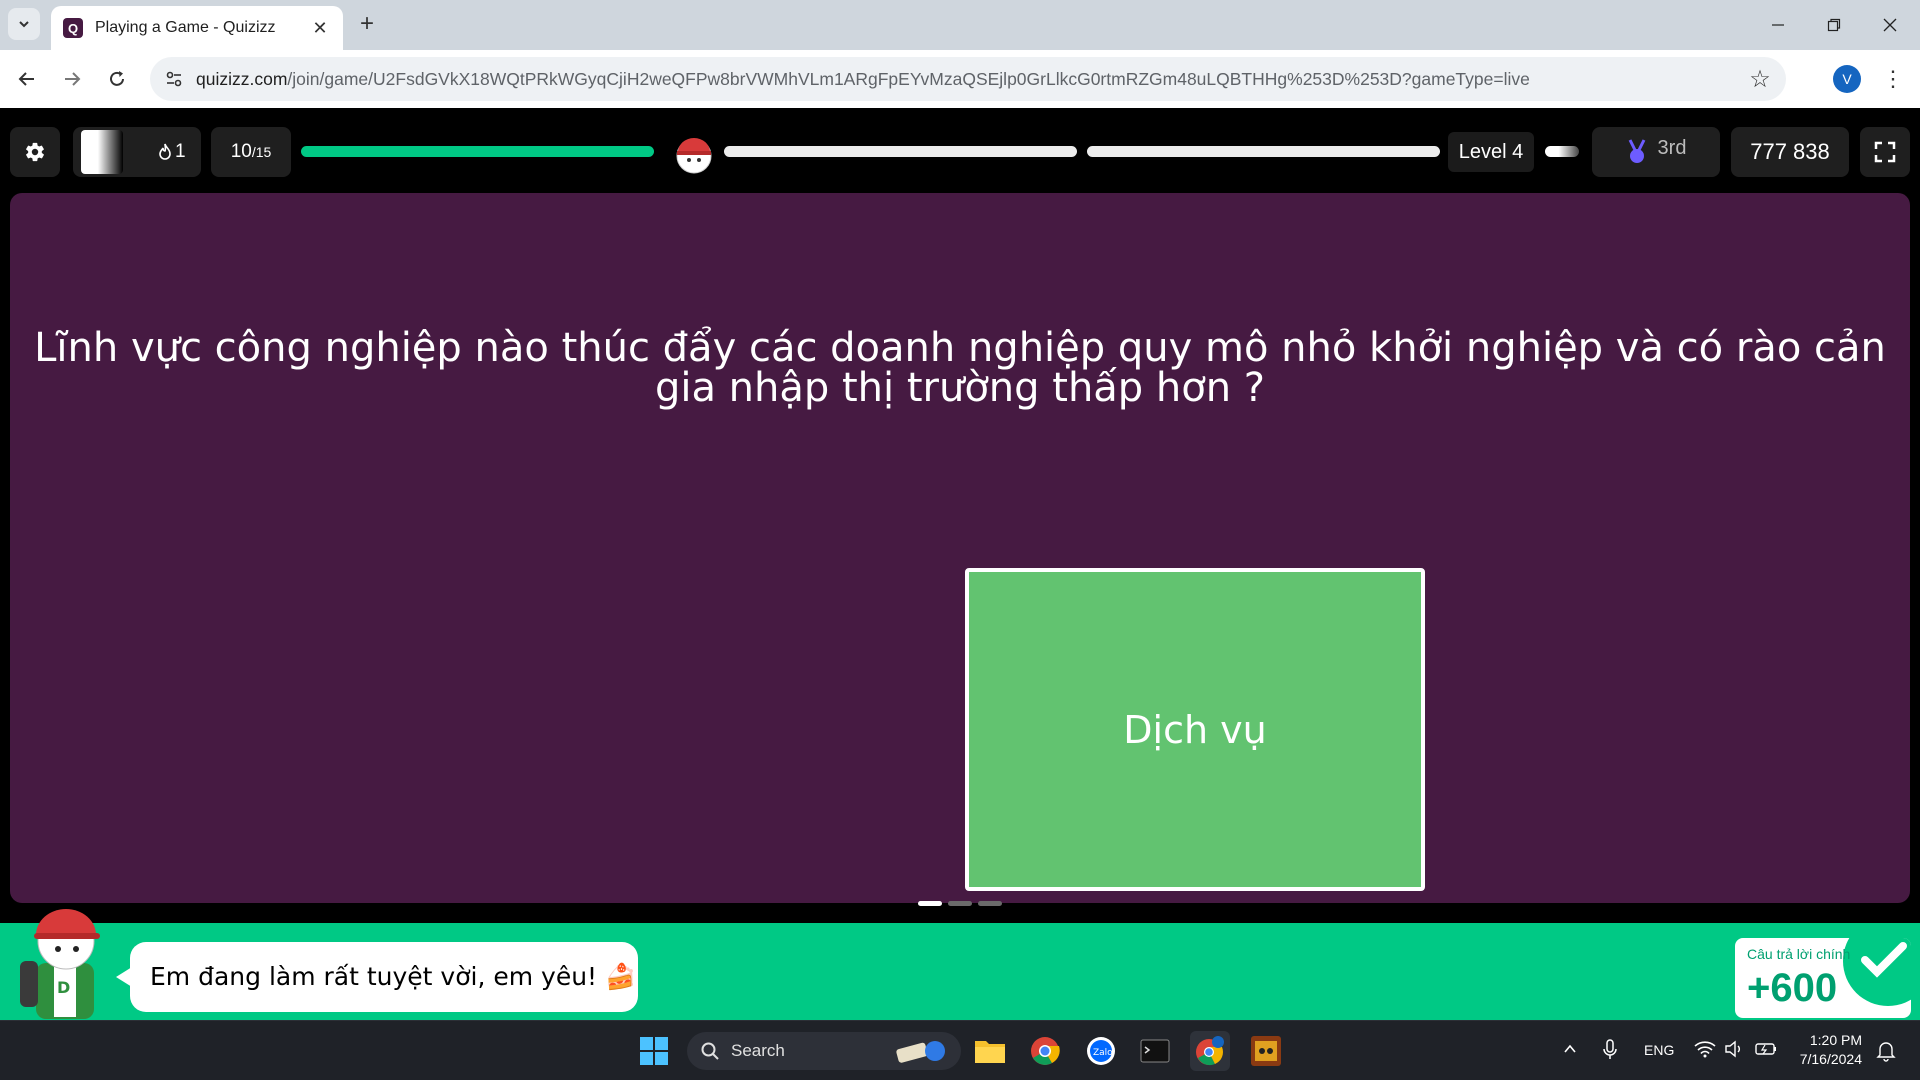 Image resolution: width=1920 pixels, height=1080 pixels. I want to click on zalo-icon: Zalo, so click(1101, 1051).